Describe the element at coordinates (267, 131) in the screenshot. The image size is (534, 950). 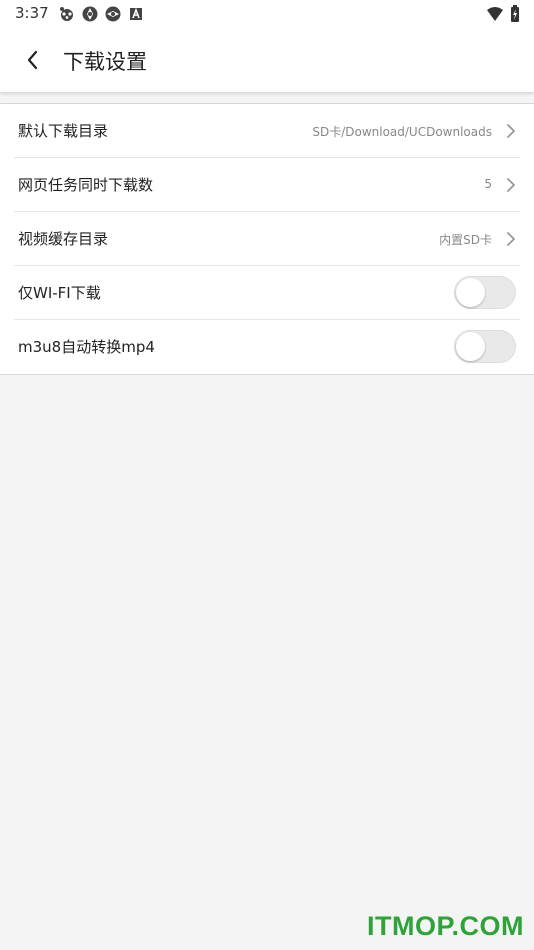
I see `setting-row-default-download-dir: 默认下载目录 SD卡/Download/UCDownloads` at that location.